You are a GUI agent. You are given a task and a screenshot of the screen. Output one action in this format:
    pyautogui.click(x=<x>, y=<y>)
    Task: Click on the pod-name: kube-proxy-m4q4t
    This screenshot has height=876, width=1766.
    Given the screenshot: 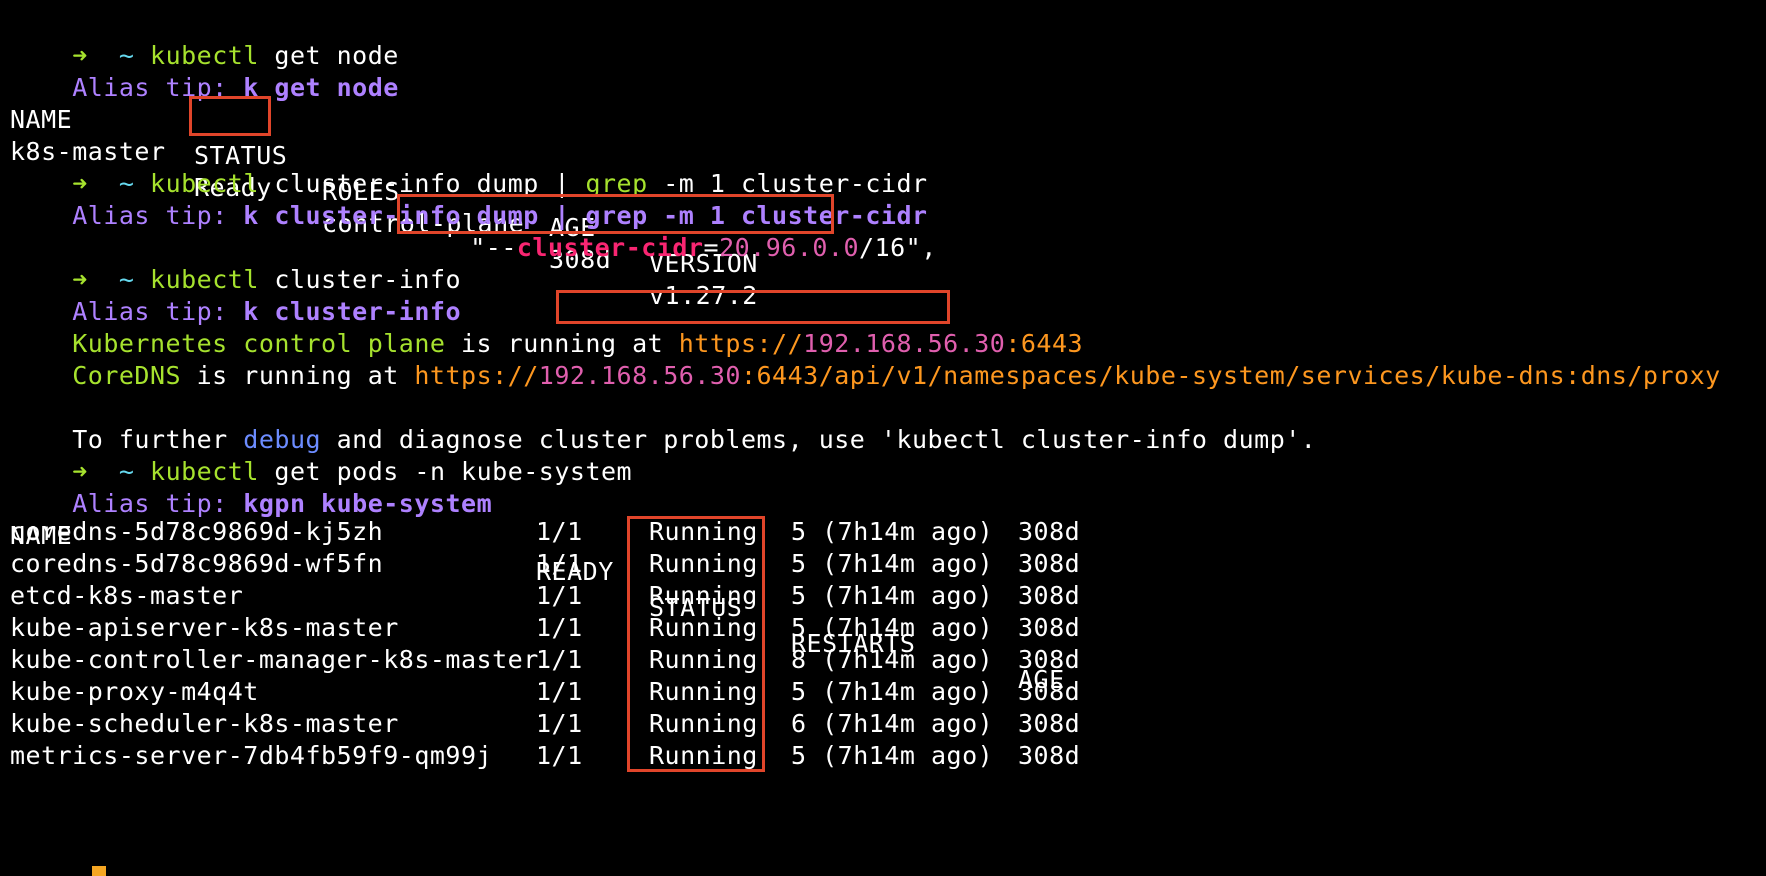 What is the action you would take?
    pyautogui.click(x=134, y=691)
    